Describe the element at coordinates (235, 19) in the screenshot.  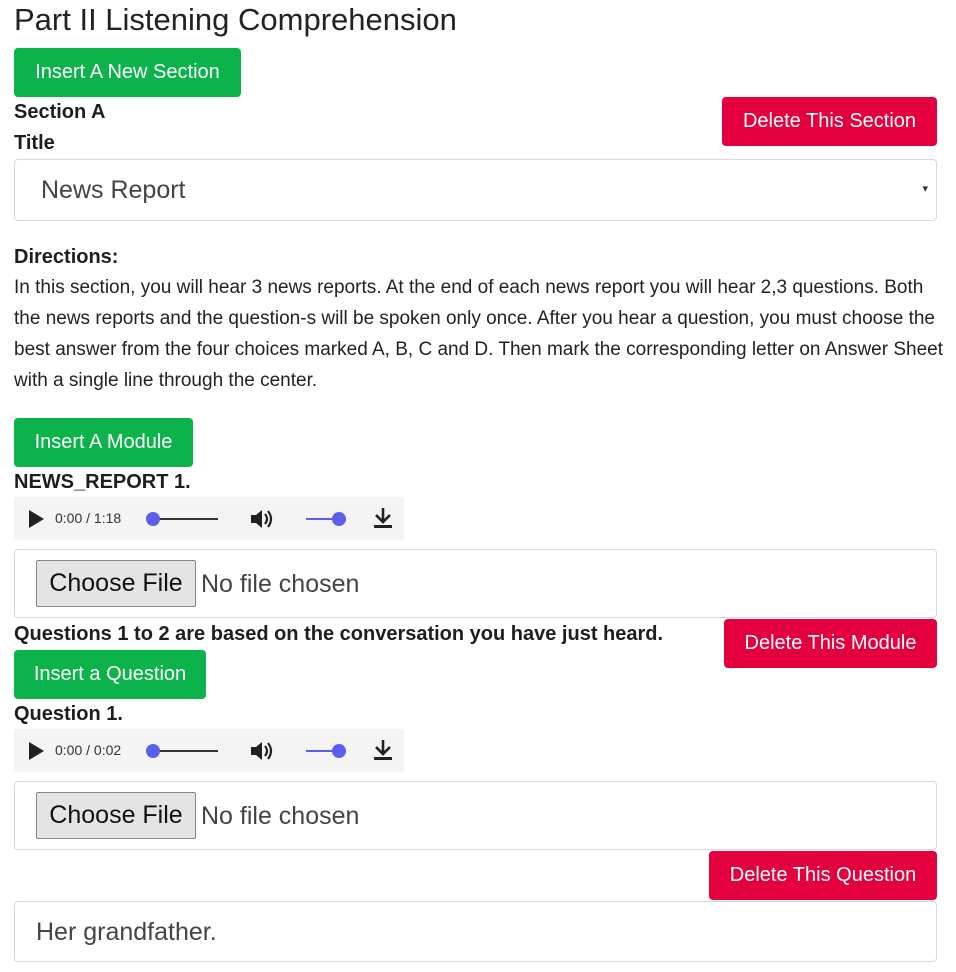
I see `page-title: Part II Listening Comprehension` at that location.